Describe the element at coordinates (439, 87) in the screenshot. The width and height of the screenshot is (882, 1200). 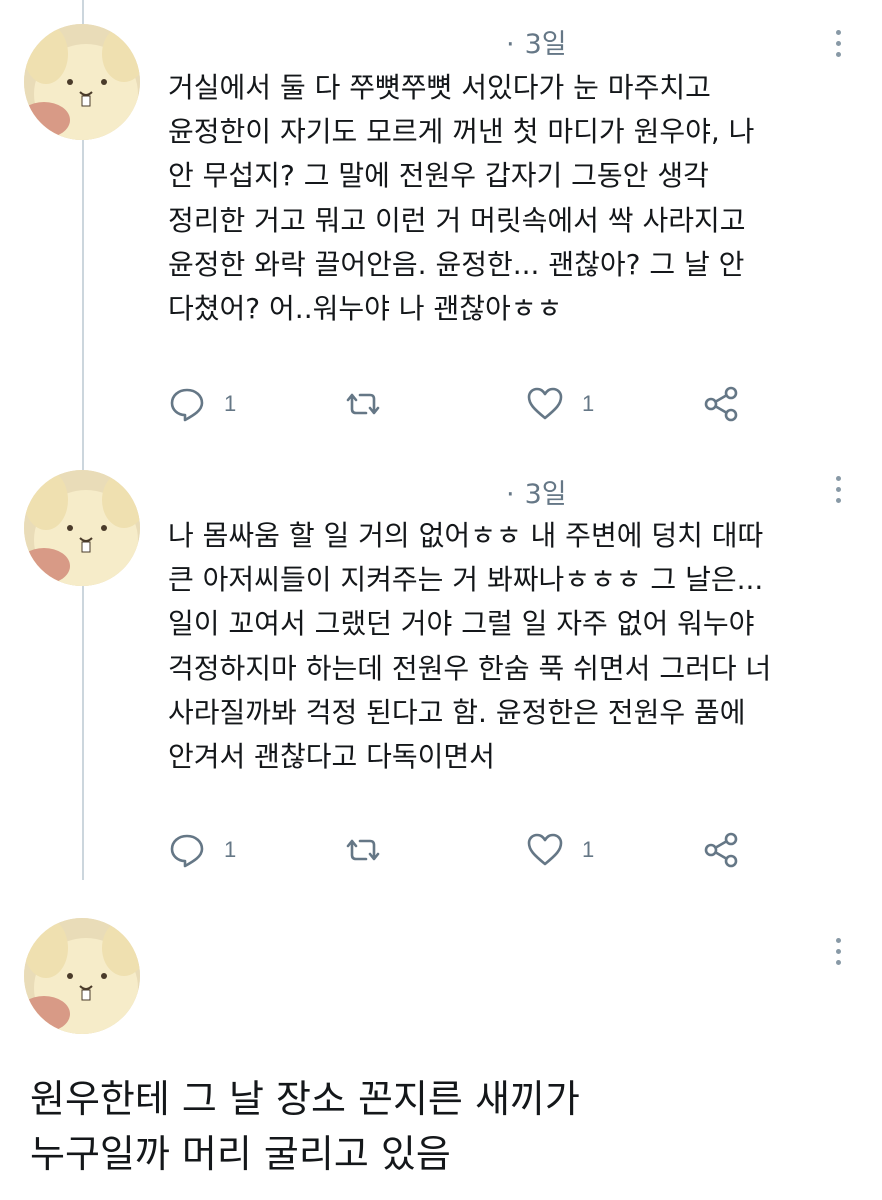
I see `tweet-text-line: 거실에서 둘 다 쭈뼛쭈뼛 서있다가 눈 마주치고` at that location.